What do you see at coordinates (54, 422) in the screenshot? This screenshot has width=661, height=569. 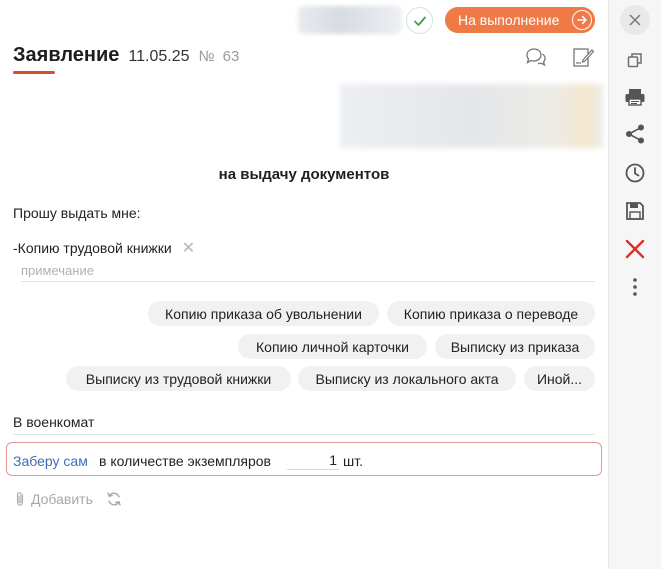 I see `destination-text: В военкомат` at bounding box center [54, 422].